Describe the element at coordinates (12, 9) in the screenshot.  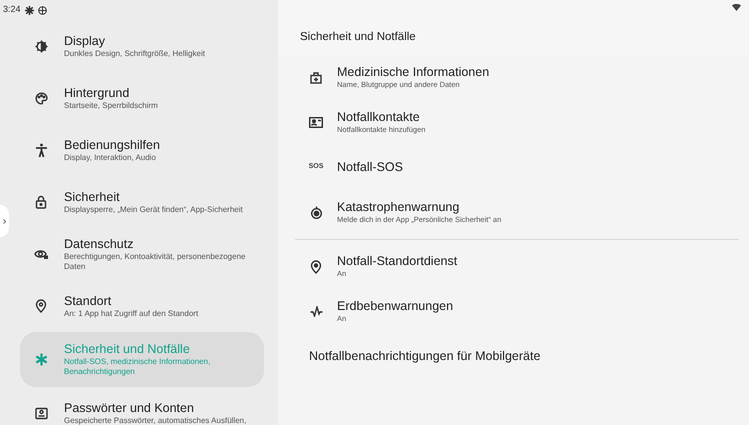
I see `status-time: 3:24` at that location.